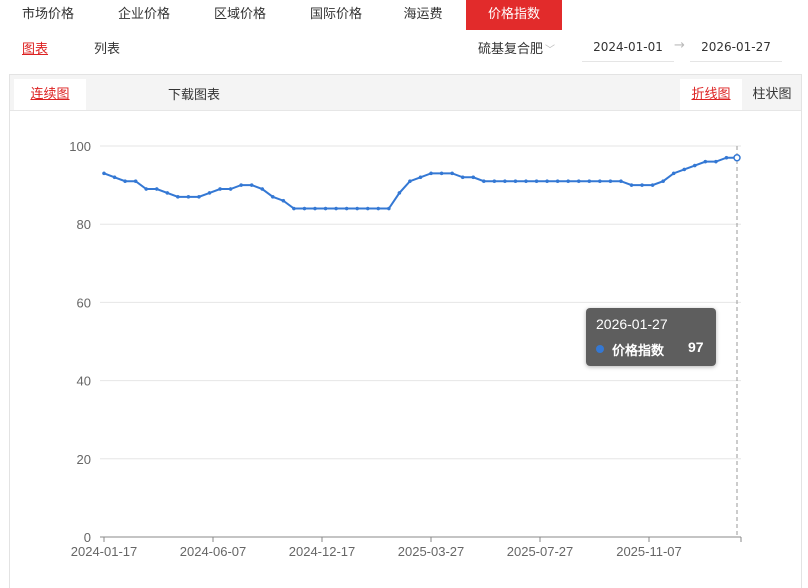  What do you see at coordinates (632, 324) in the screenshot?
I see `tooltip-date: 2026-01-27` at bounding box center [632, 324].